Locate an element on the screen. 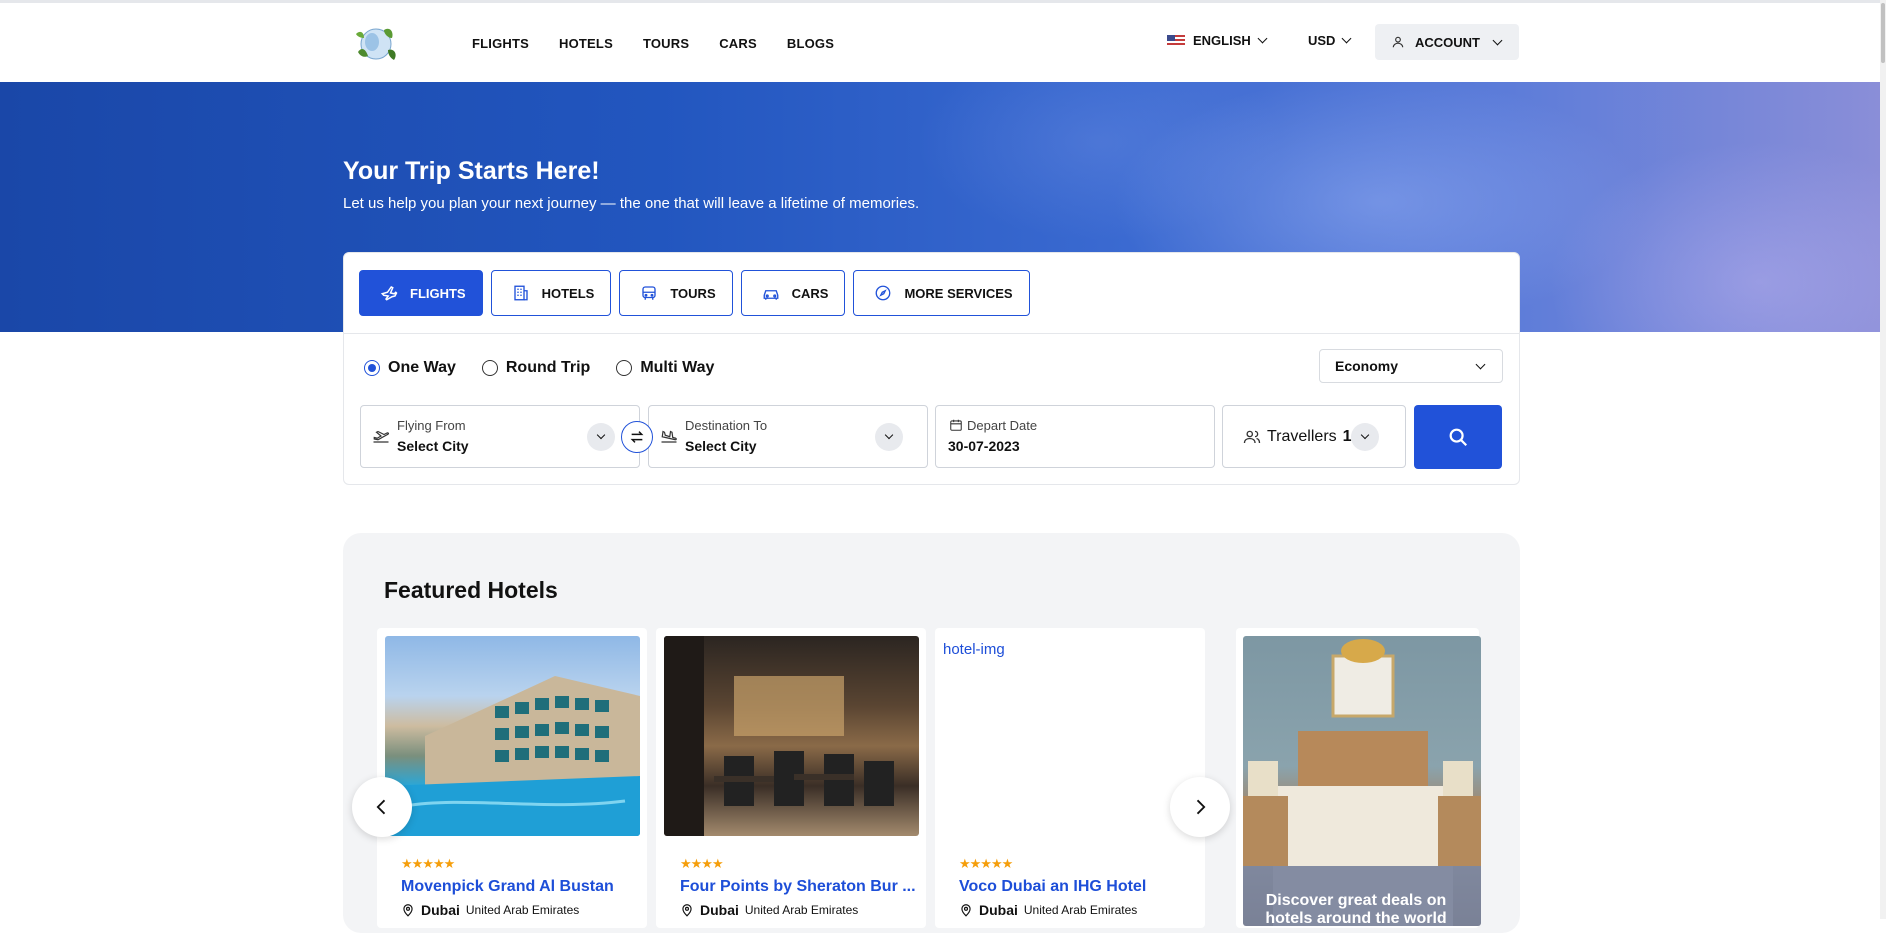 The height and width of the screenshot is (933, 1886). depart-date-field: Depart Date 30-07-2023 is located at coordinates (1075, 436).